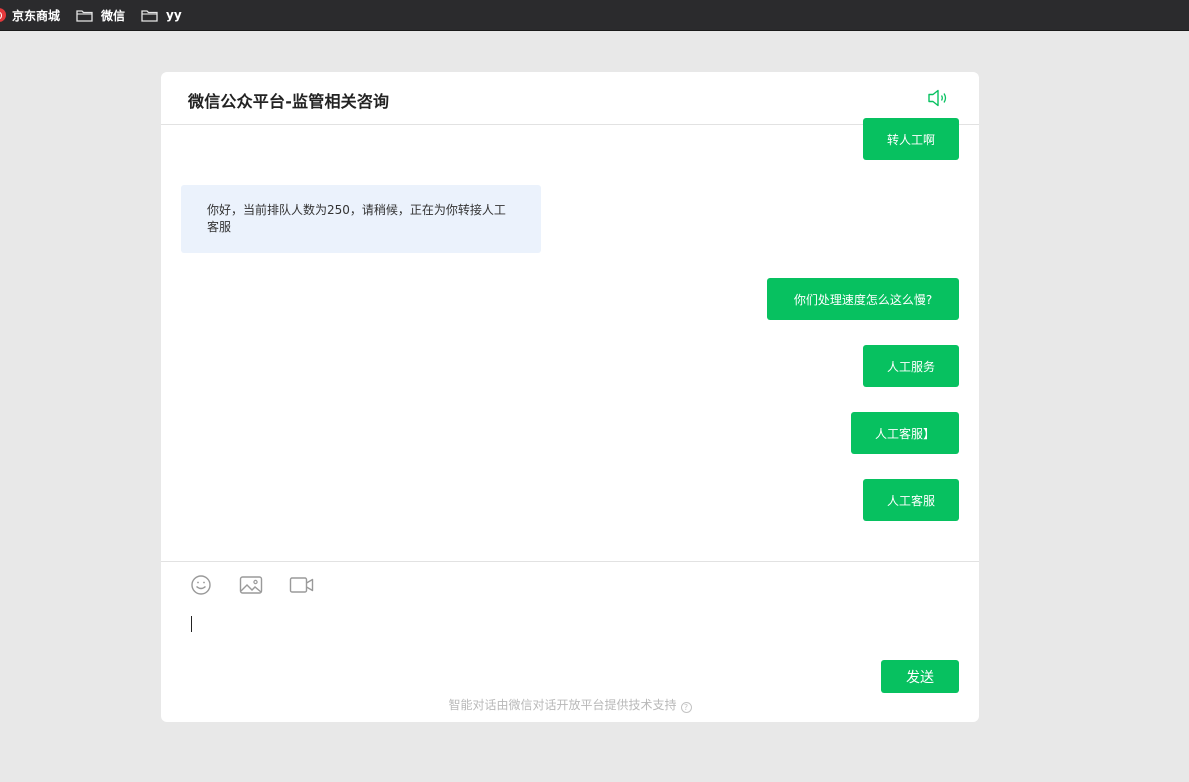 This screenshot has height=782, width=1189. Describe the element at coordinates (911, 500) in the screenshot. I see `message-user: 人工客服` at that location.